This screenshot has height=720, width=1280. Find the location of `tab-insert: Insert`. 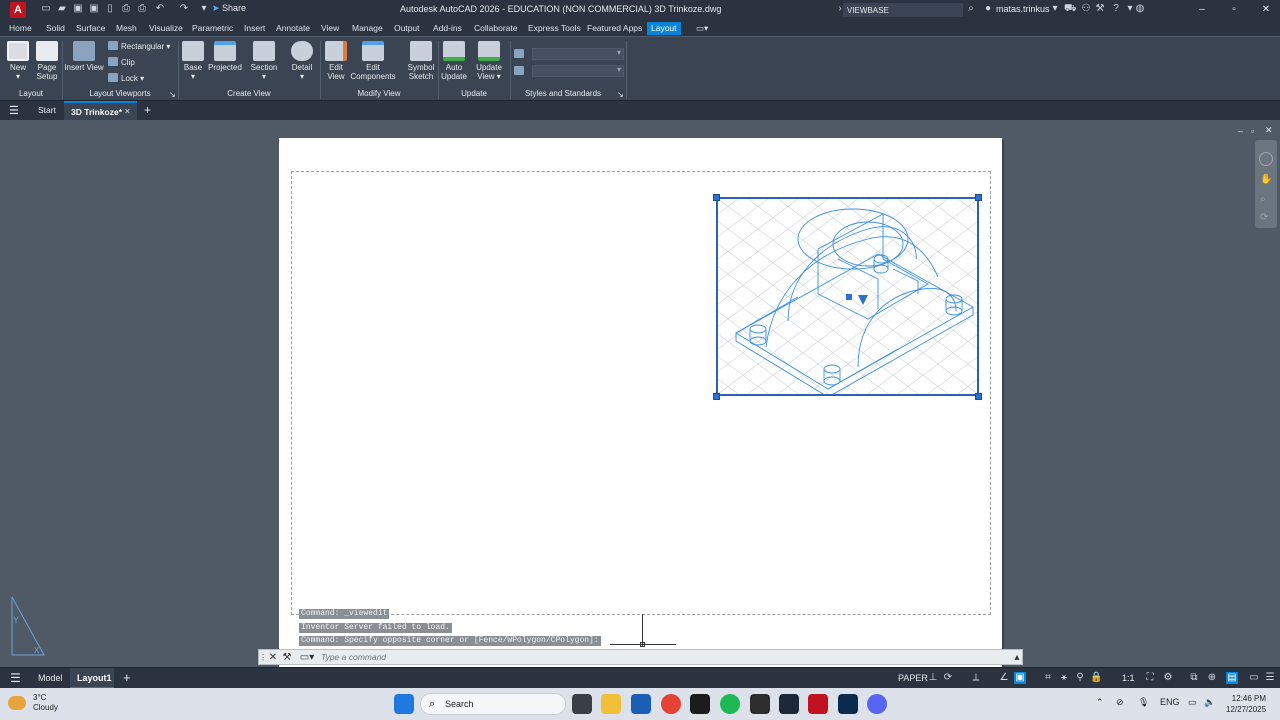

tab-insert: Insert is located at coordinates (254, 28).